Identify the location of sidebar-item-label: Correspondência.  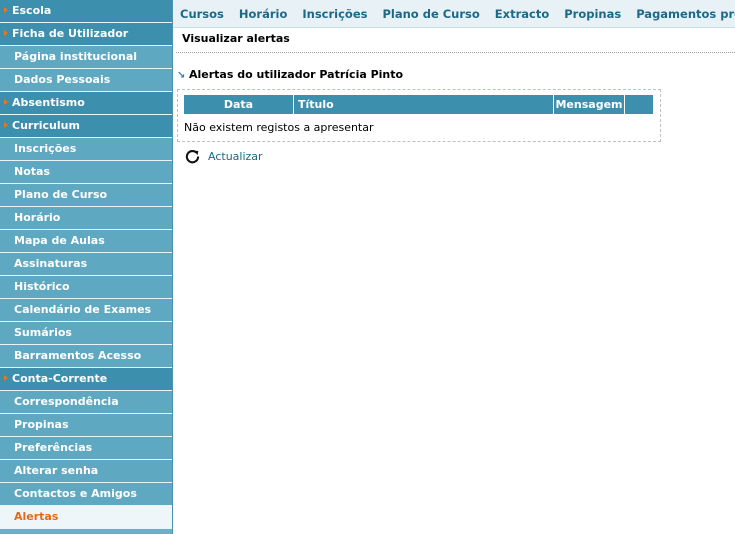
(66, 401).